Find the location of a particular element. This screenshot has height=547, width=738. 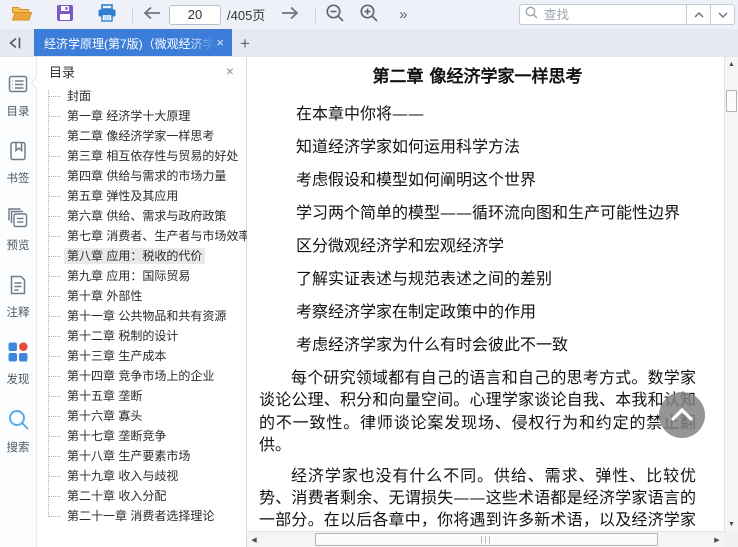

toc-item: 第二十章 收入分配 is located at coordinates (141, 496).